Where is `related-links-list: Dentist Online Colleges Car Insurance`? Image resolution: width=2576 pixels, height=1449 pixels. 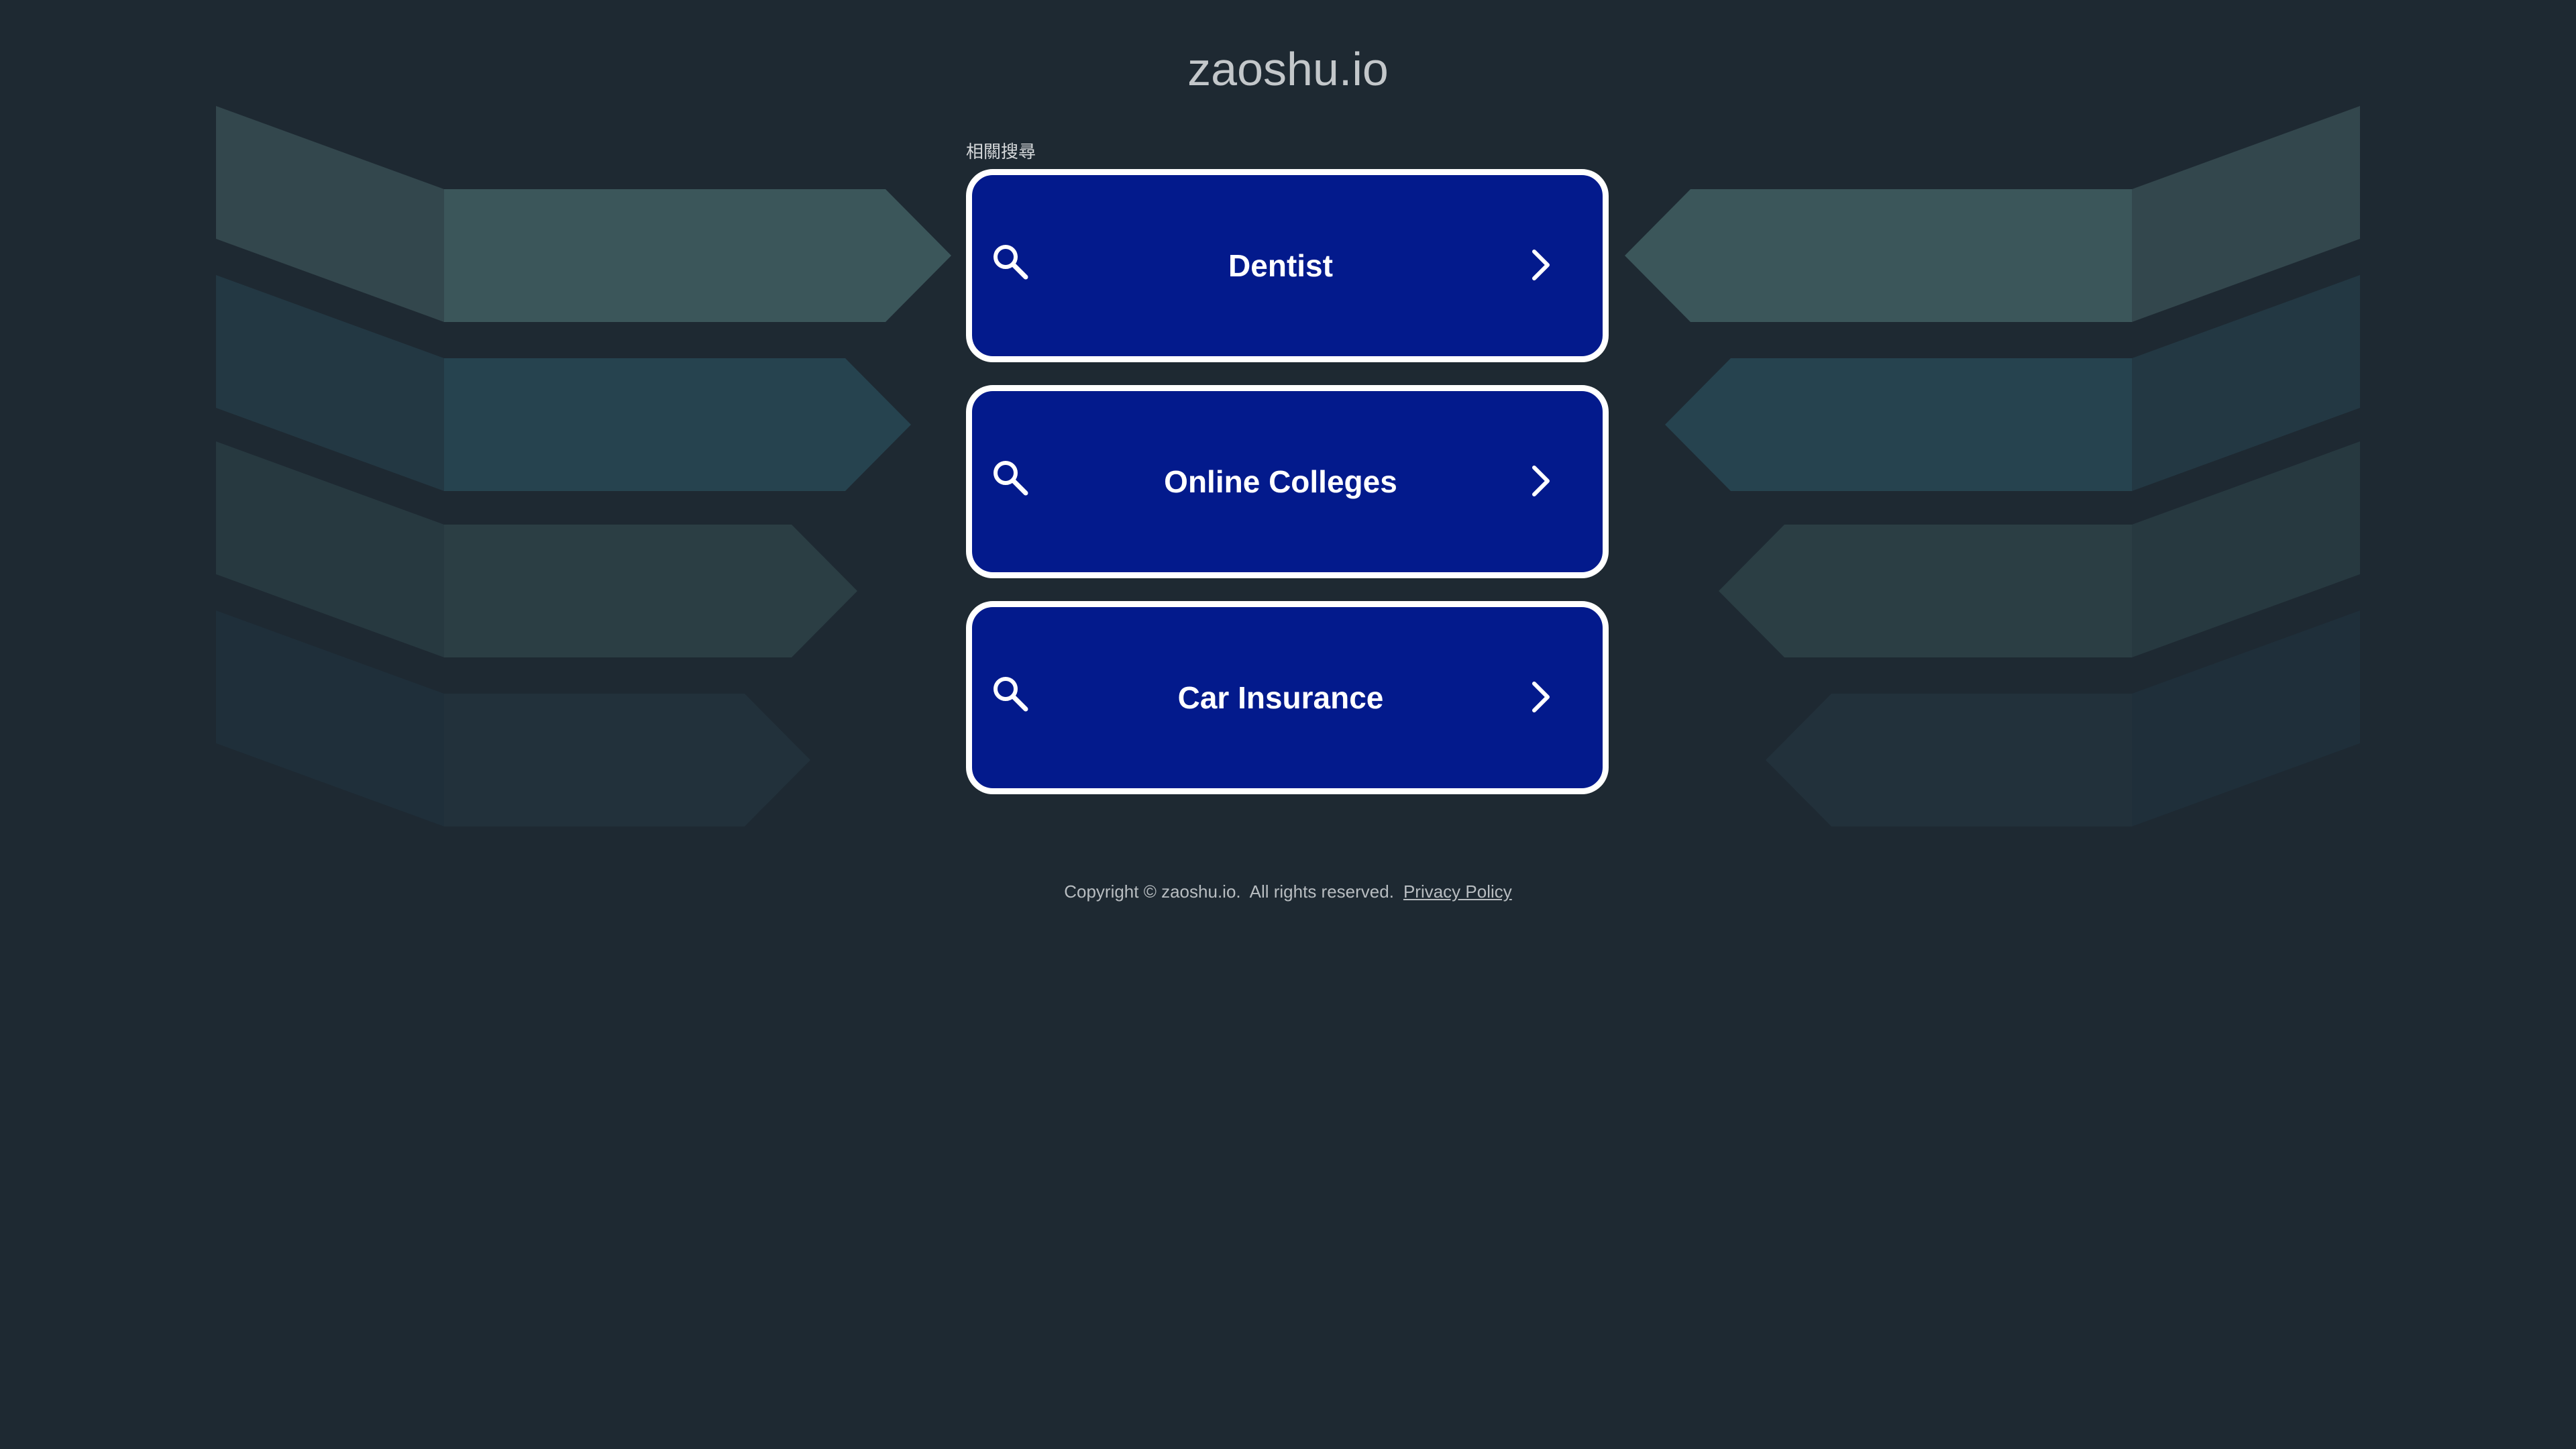 related-links-list: Dentist Online Colleges Car Insurance is located at coordinates (1287, 493).